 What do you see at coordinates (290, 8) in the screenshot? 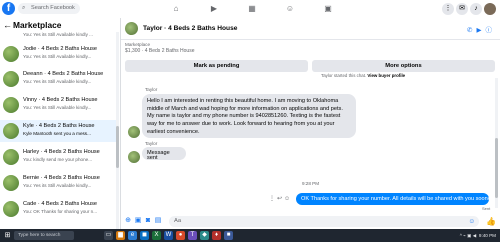
I see `groups-icon: ☺` at bounding box center [290, 8].